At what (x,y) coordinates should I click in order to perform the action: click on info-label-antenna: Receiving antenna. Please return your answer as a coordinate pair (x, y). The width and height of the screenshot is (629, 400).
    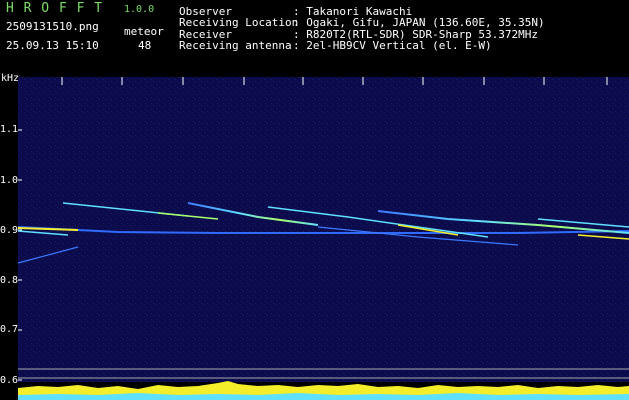
    Looking at the image, I should click on (235, 45).